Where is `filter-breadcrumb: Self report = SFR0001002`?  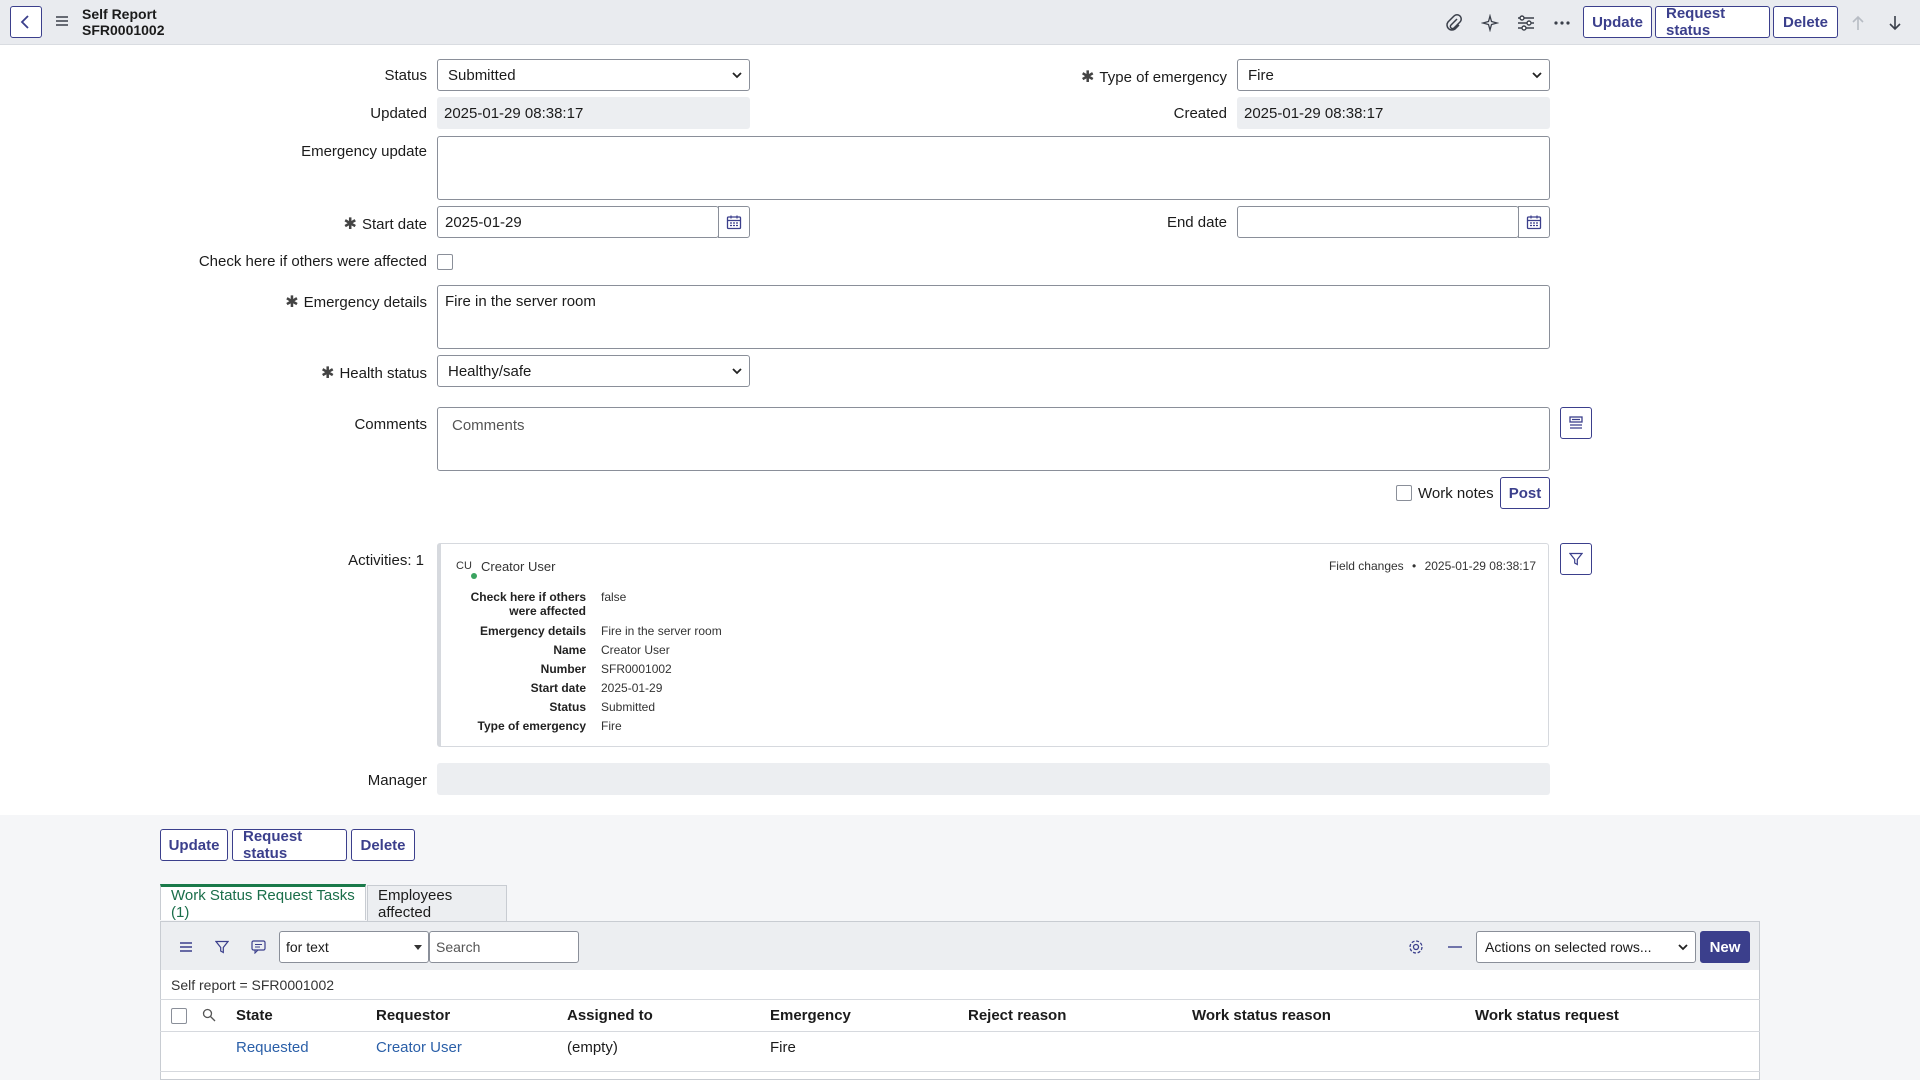
filter-breadcrumb: Self report = SFR0001002 is located at coordinates (252, 985).